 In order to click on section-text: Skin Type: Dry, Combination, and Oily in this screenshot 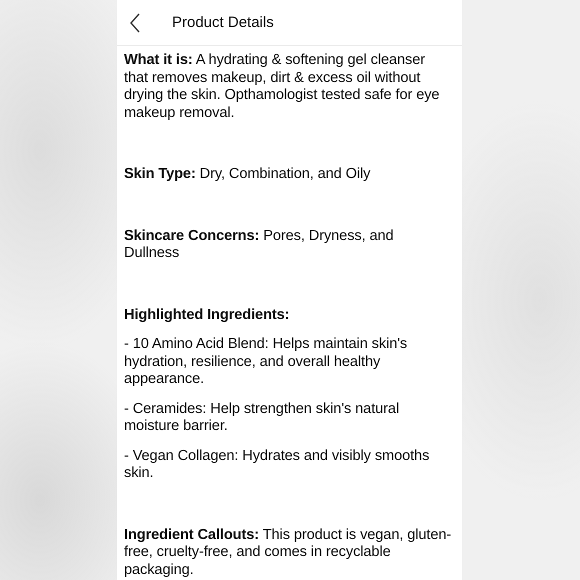, I will do `click(248, 175)`.